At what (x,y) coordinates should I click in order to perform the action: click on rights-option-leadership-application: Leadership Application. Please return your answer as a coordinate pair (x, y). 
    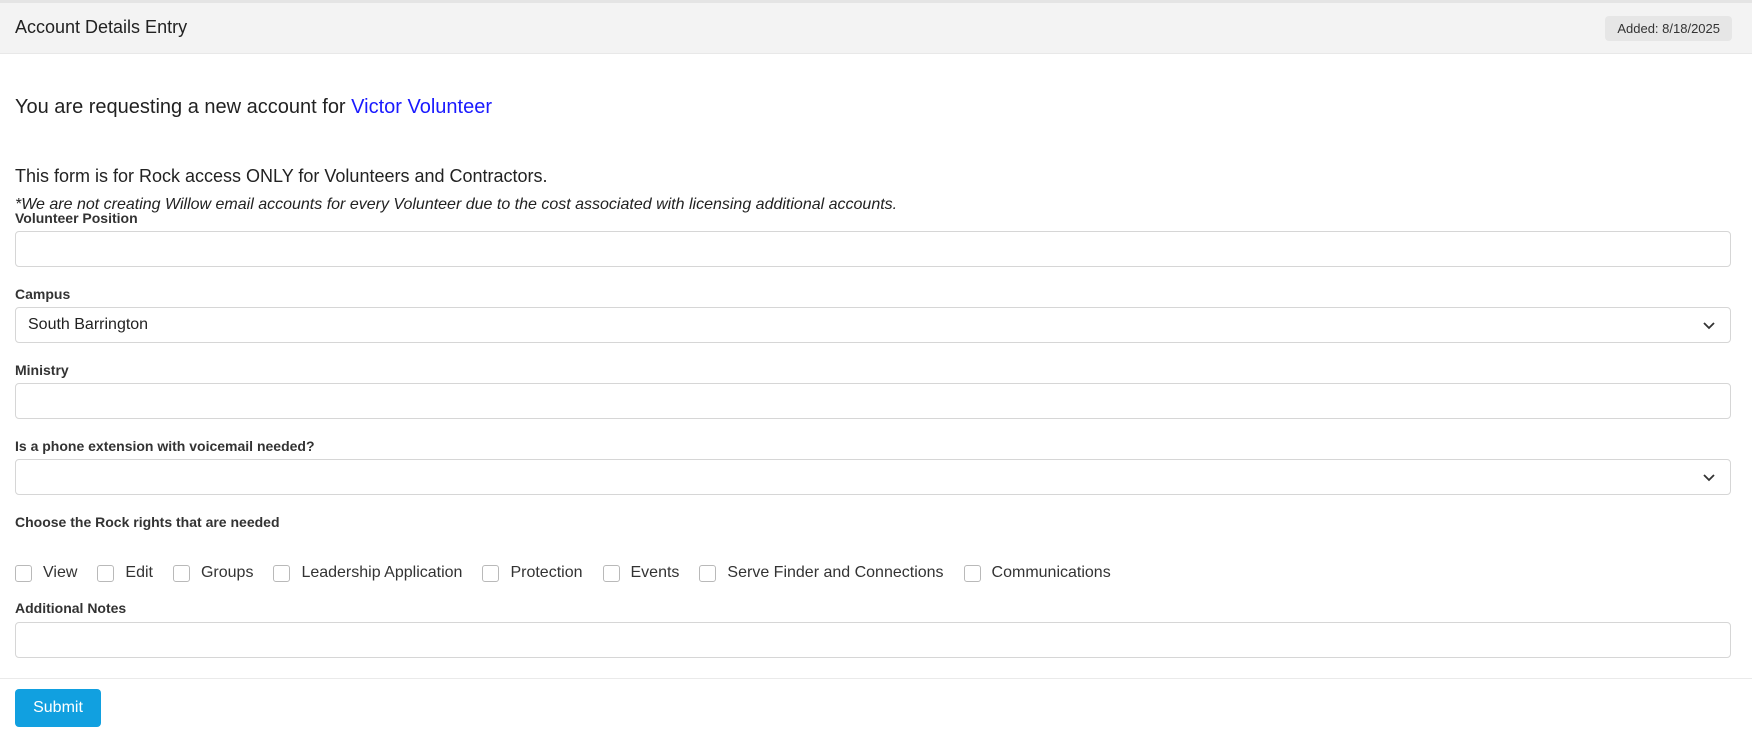
    Looking at the image, I should click on (367, 573).